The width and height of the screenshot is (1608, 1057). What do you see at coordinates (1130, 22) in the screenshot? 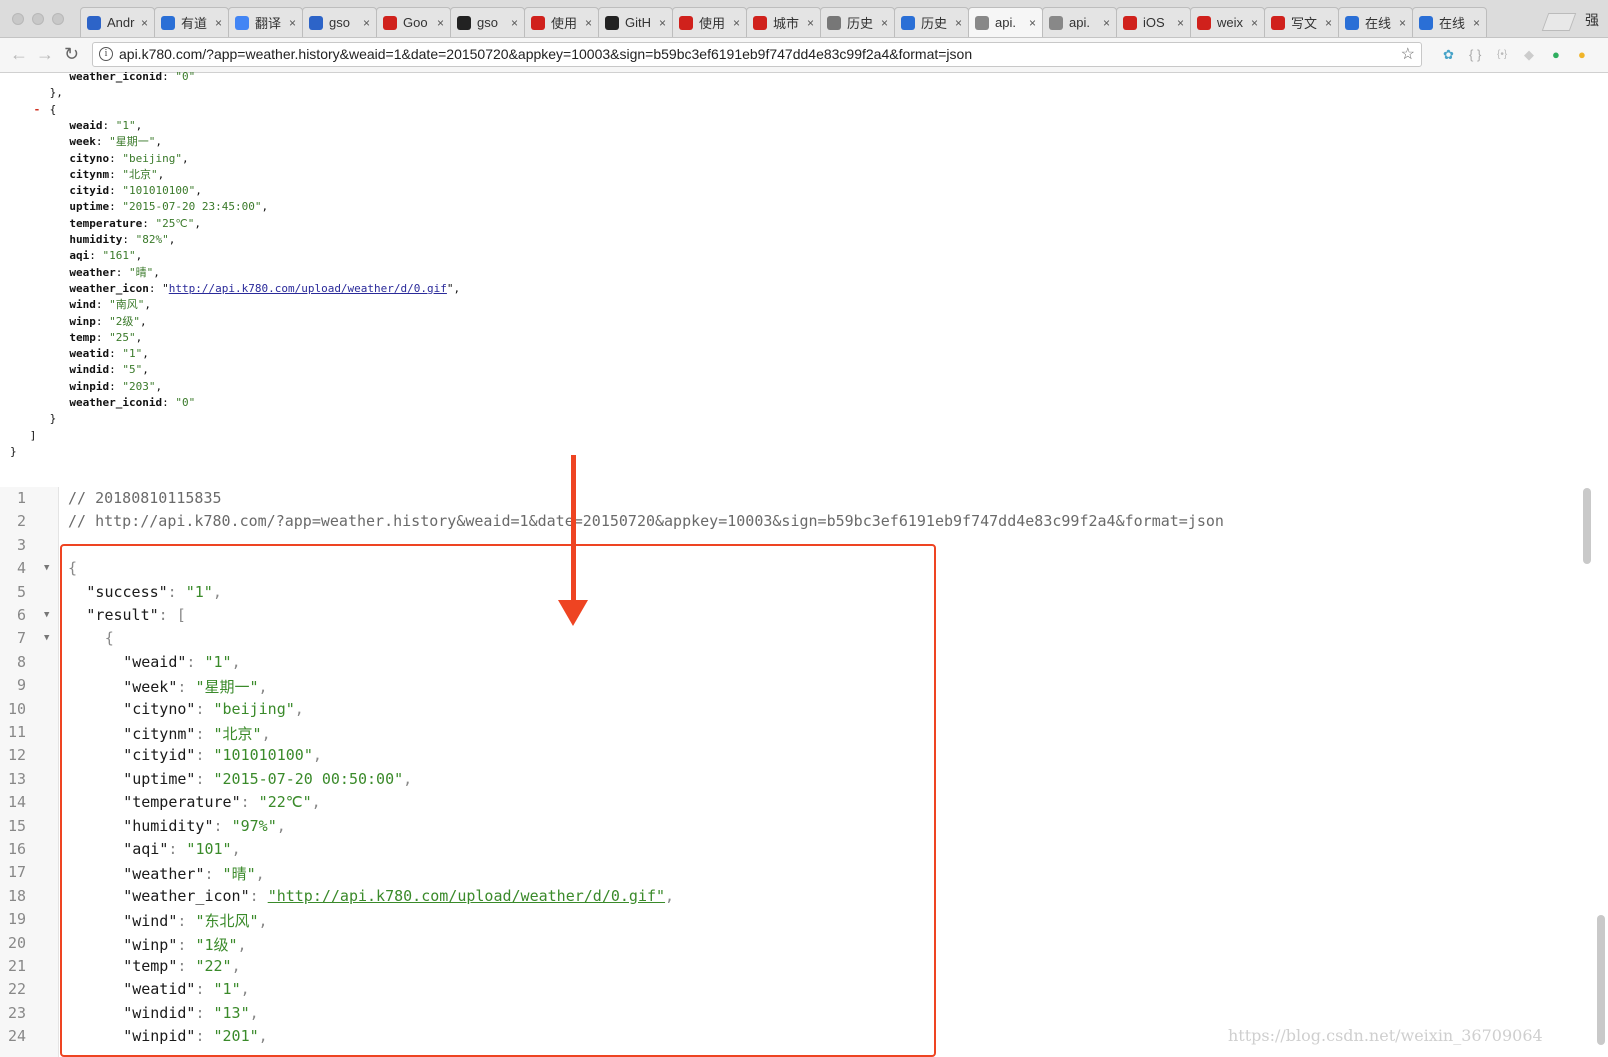
I see `csdn-icon` at bounding box center [1130, 22].